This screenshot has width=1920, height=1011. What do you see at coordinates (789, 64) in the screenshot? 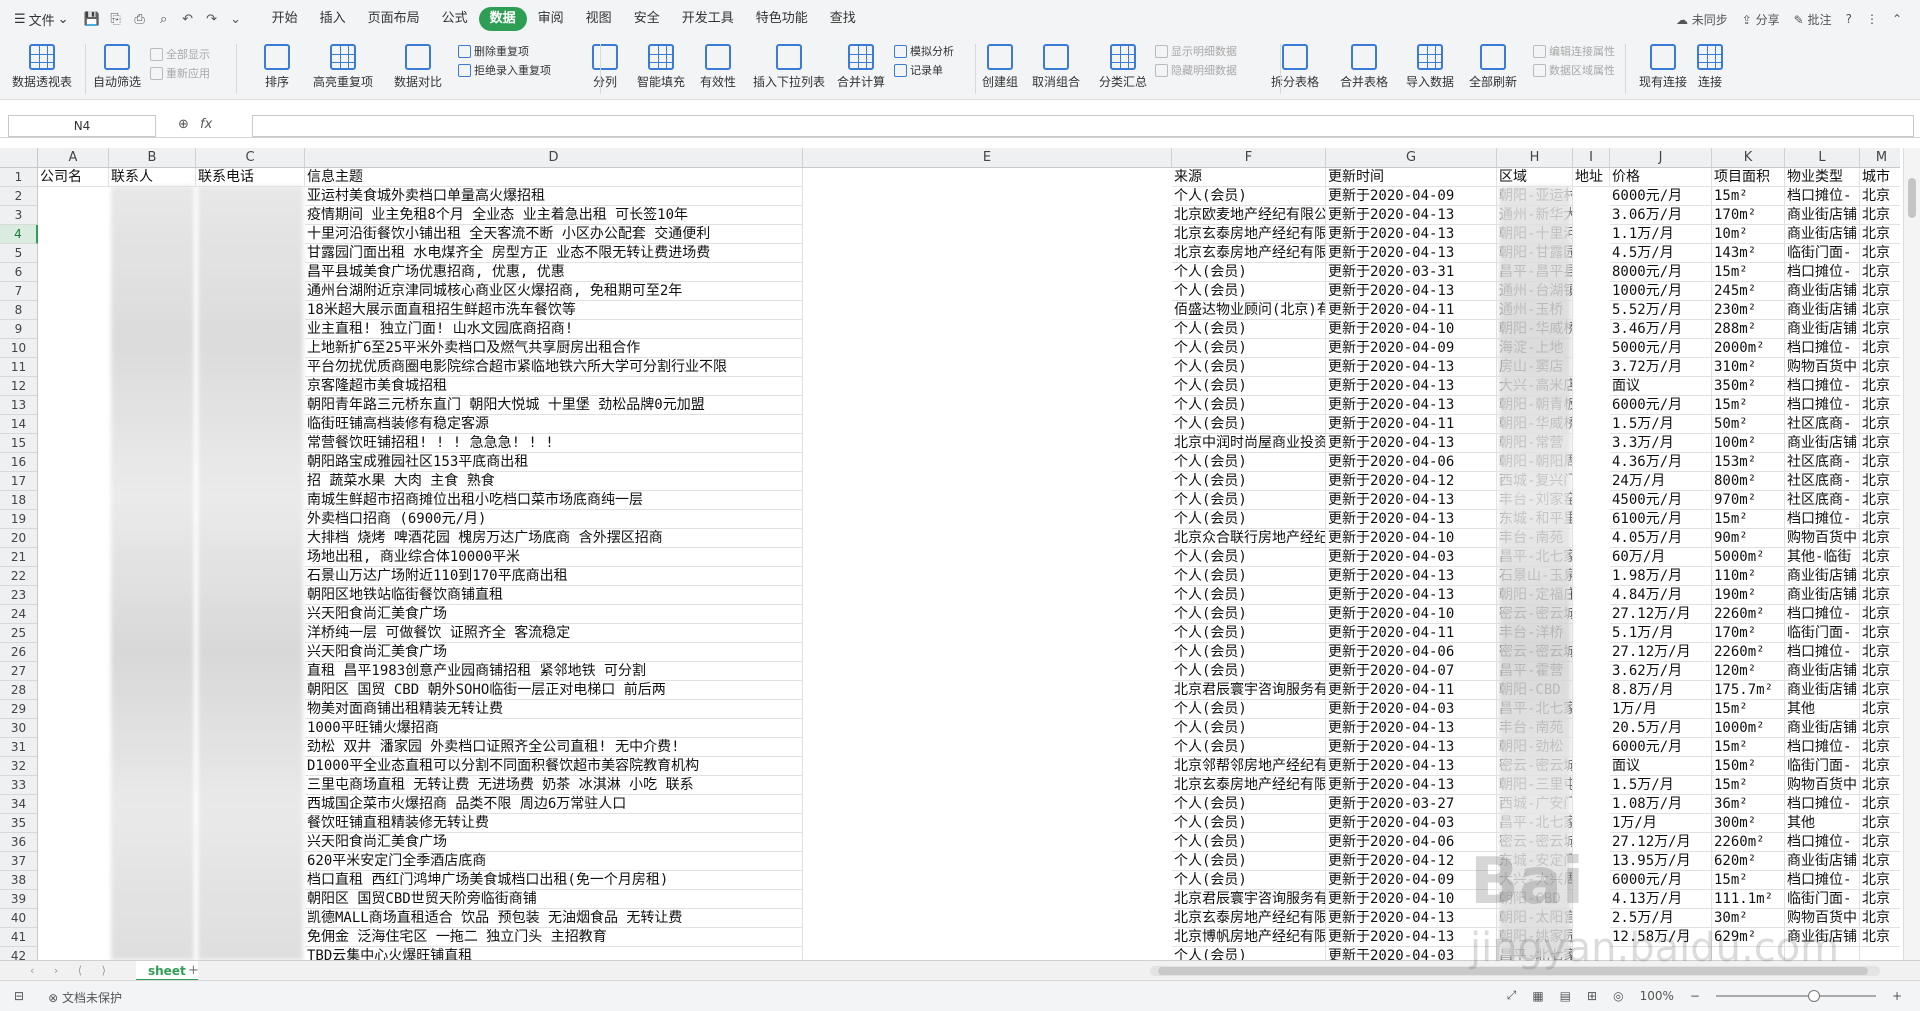
I see `ribbon-btn-dropdown-list: 插入下拉列表` at bounding box center [789, 64].